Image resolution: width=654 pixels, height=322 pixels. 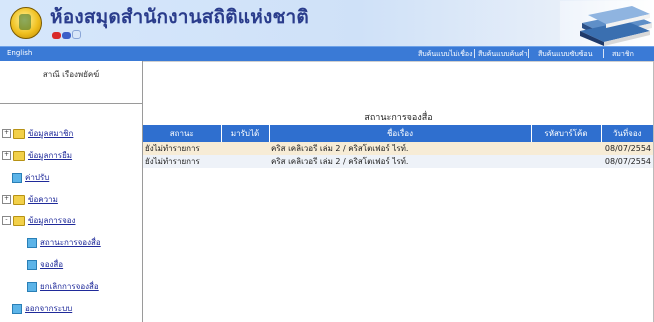 What do you see at coordinates (70, 242) in the screenshot?
I see `sidebar-item-label: สถานะการจองสื่อ` at bounding box center [70, 242].